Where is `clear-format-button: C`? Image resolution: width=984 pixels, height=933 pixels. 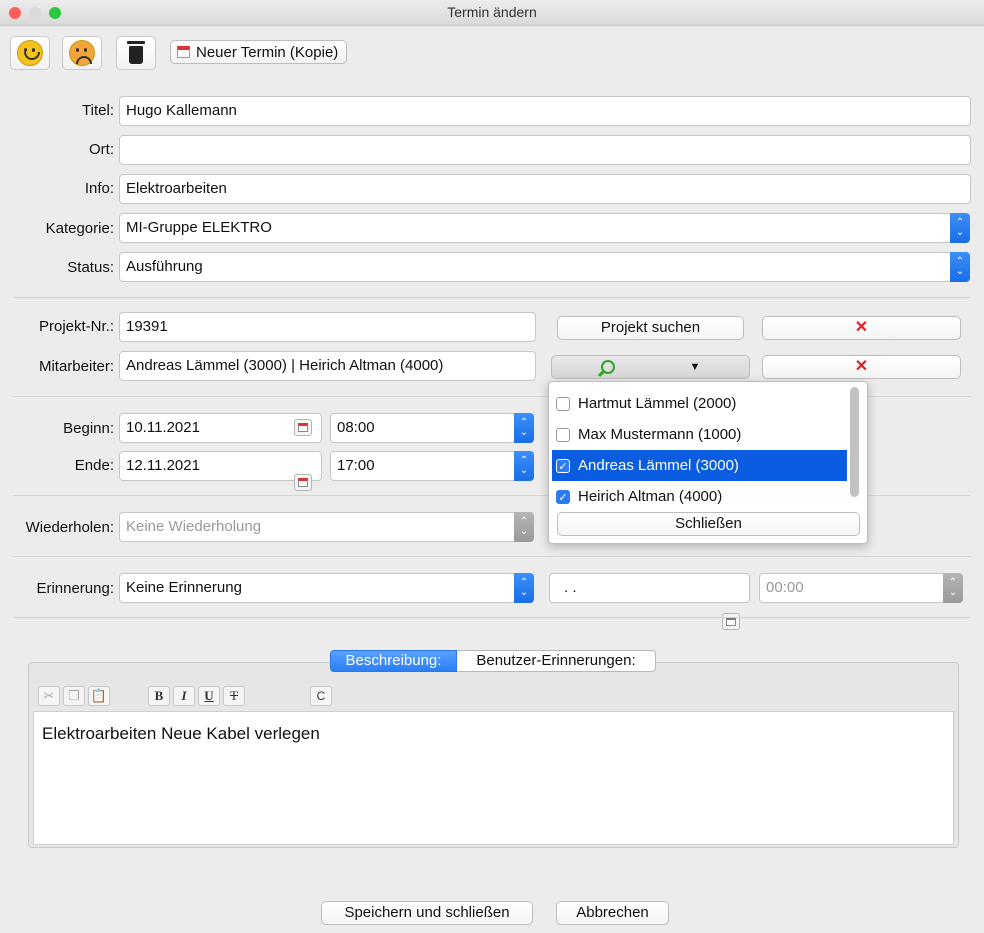
clear-format-button: C is located at coordinates (321, 696).